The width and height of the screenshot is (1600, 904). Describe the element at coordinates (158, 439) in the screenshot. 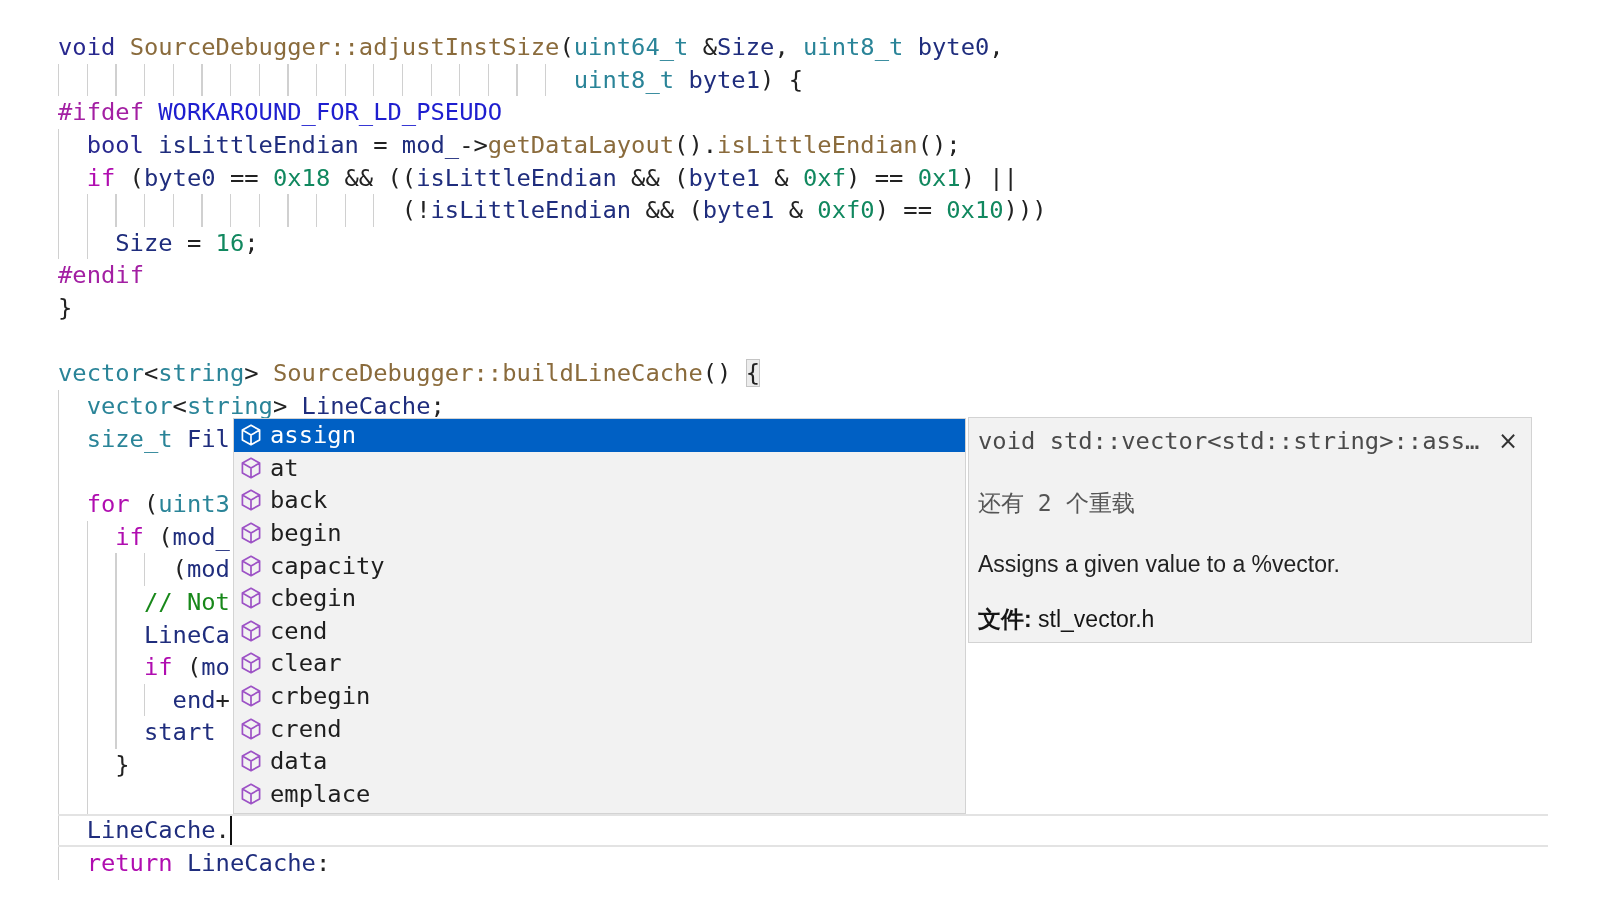

I see `code-line: size_t Fil` at that location.